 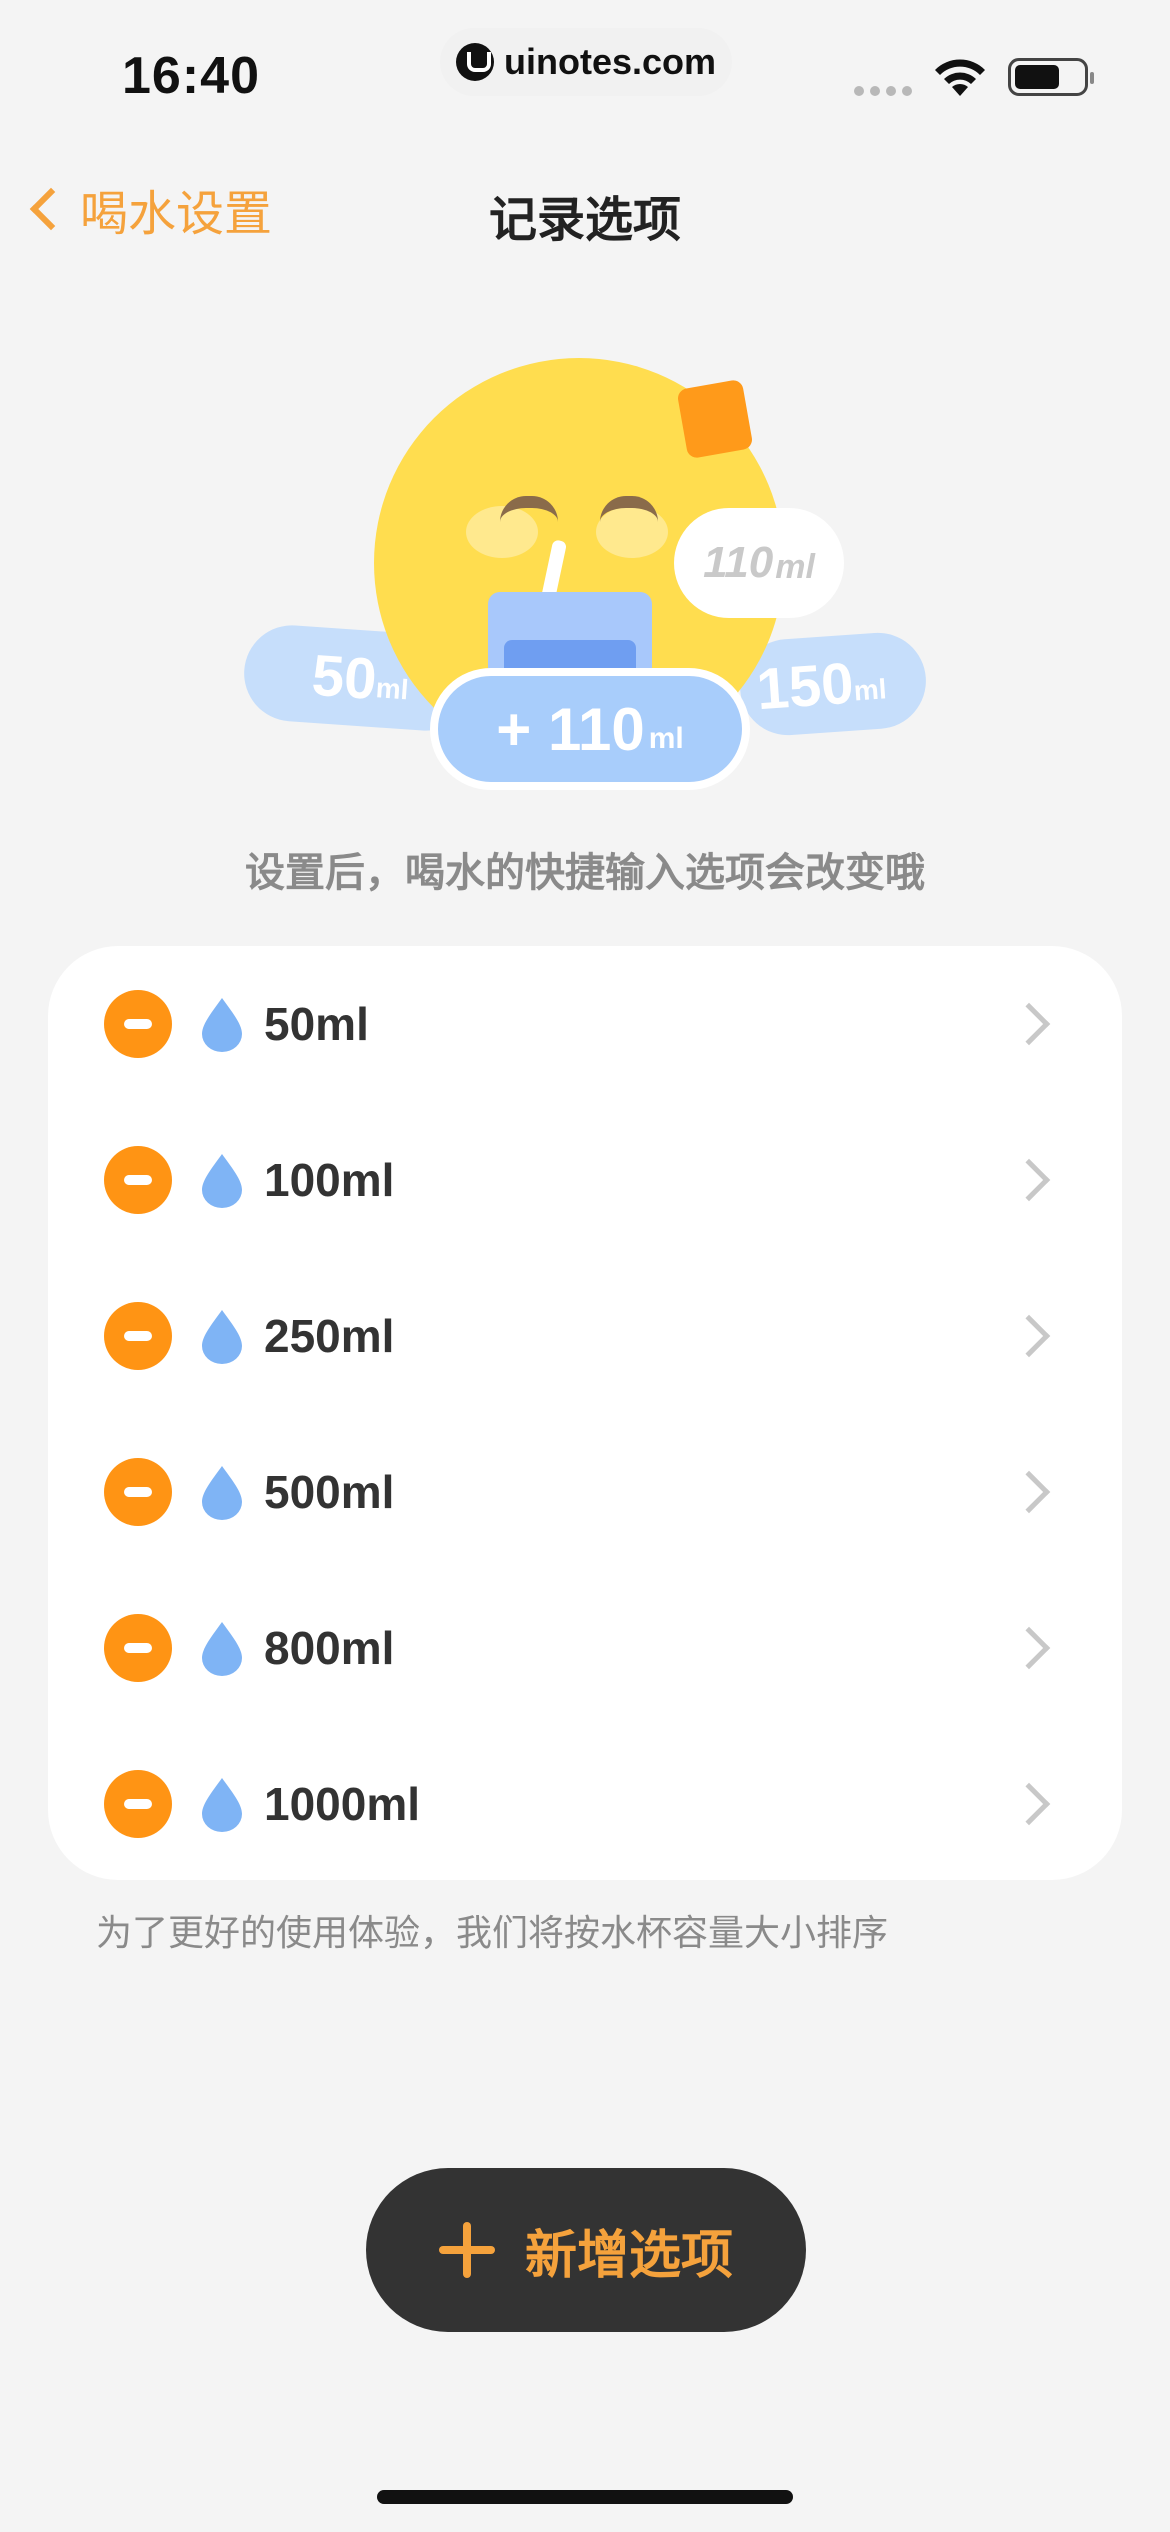 I want to click on hero-left-unit: ml, so click(x=392, y=689).